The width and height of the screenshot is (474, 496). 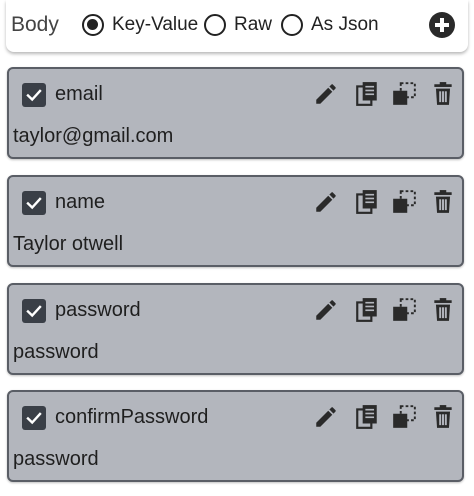 What do you see at coordinates (253, 24) in the screenshot?
I see `radio-label-raw: Raw` at bounding box center [253, 24].